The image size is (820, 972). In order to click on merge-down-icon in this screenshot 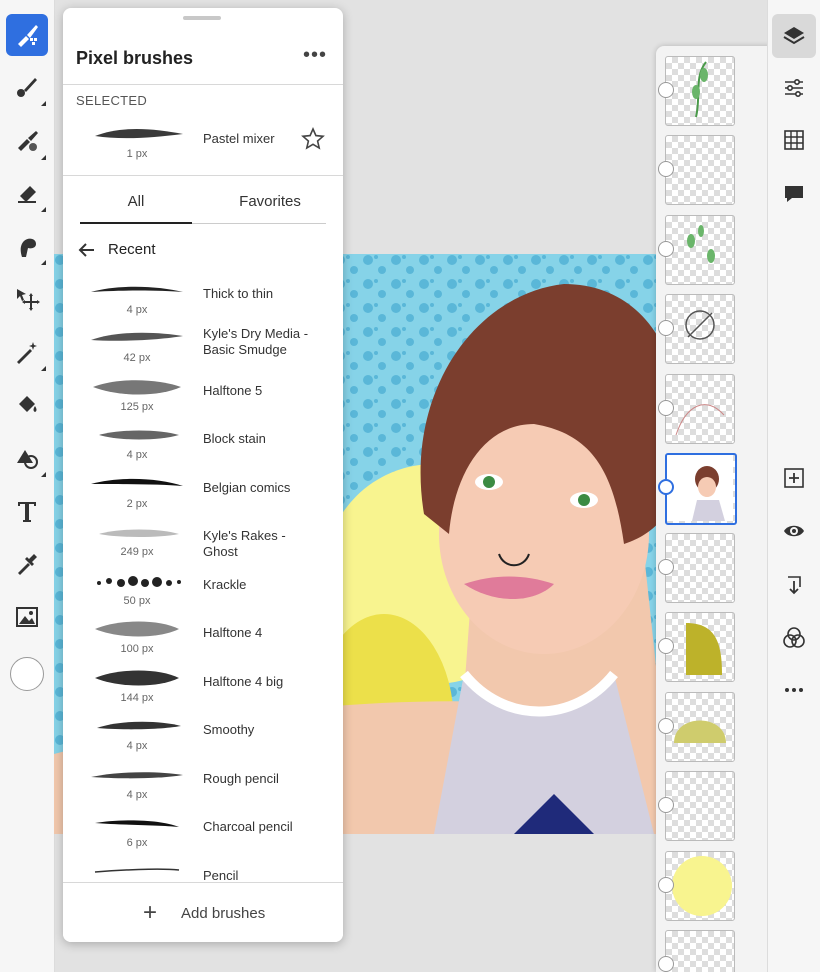, I will do `click(794, 585)`.